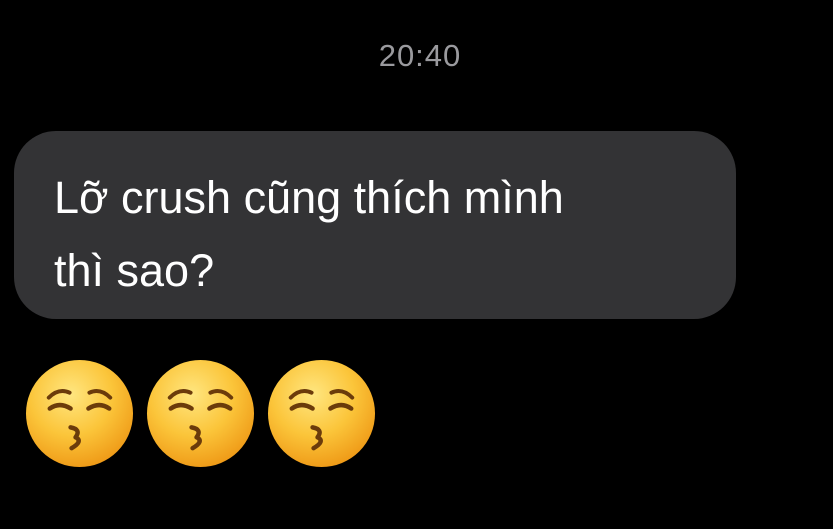  What do you see at coordinates (420, 55) in the screenshot?
I see `message-timestamp: 20:40` at bounding box center [420, 55].